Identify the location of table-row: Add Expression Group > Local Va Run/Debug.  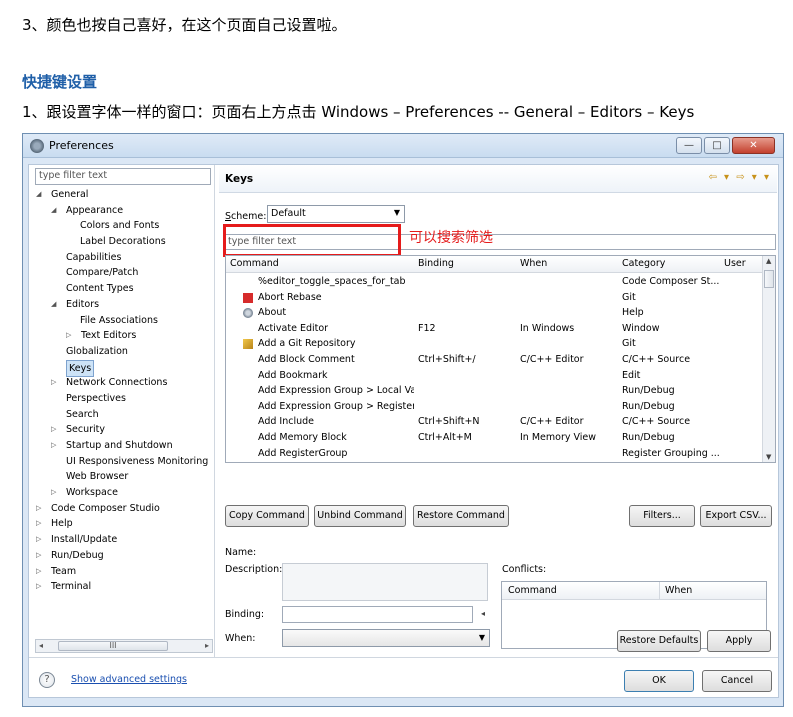
(495, 391).